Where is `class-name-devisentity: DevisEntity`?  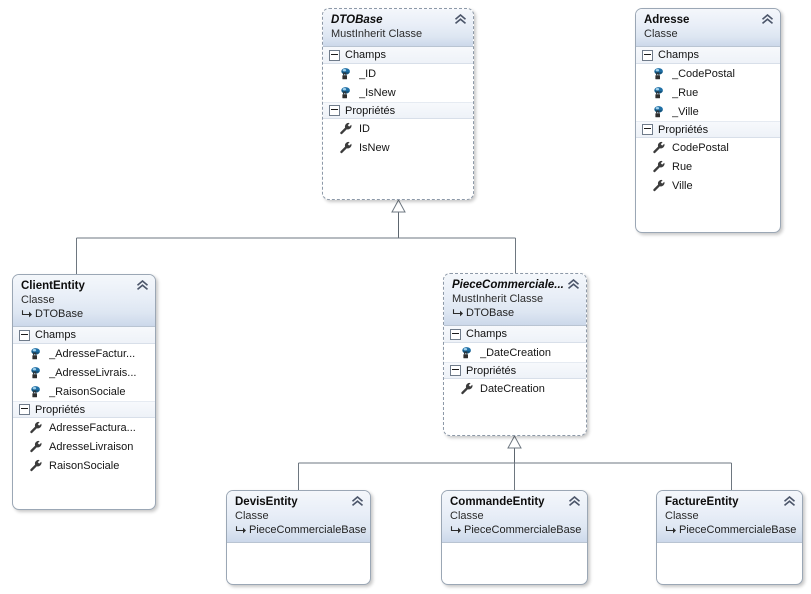 class-name-devisentity: DevisEntity is located at coordinates (266, 502).